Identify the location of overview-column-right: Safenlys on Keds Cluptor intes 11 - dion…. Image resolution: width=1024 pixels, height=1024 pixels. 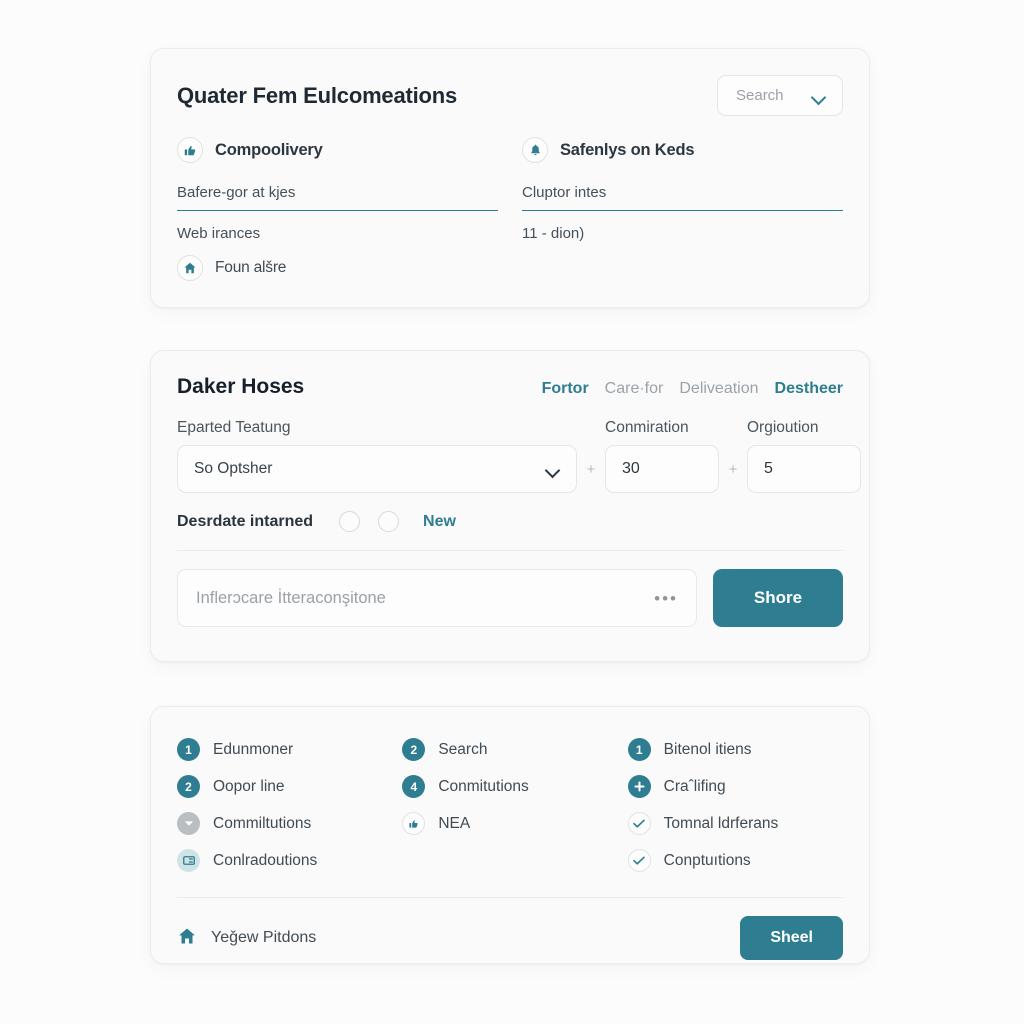
(682, 188).